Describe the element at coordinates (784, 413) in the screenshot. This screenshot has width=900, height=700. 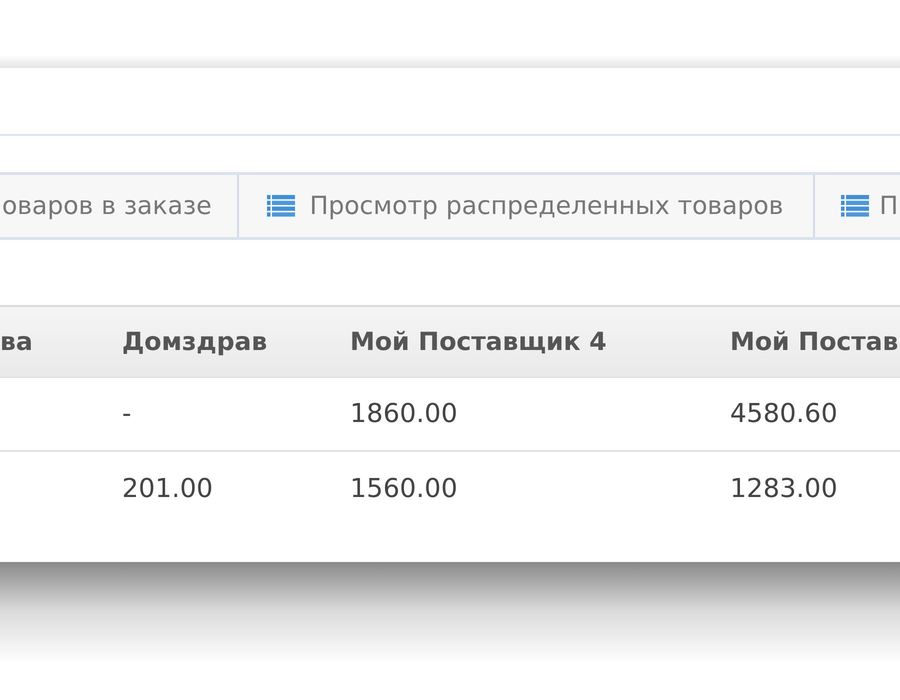
I see `table-cell: 4580.60` at that location.